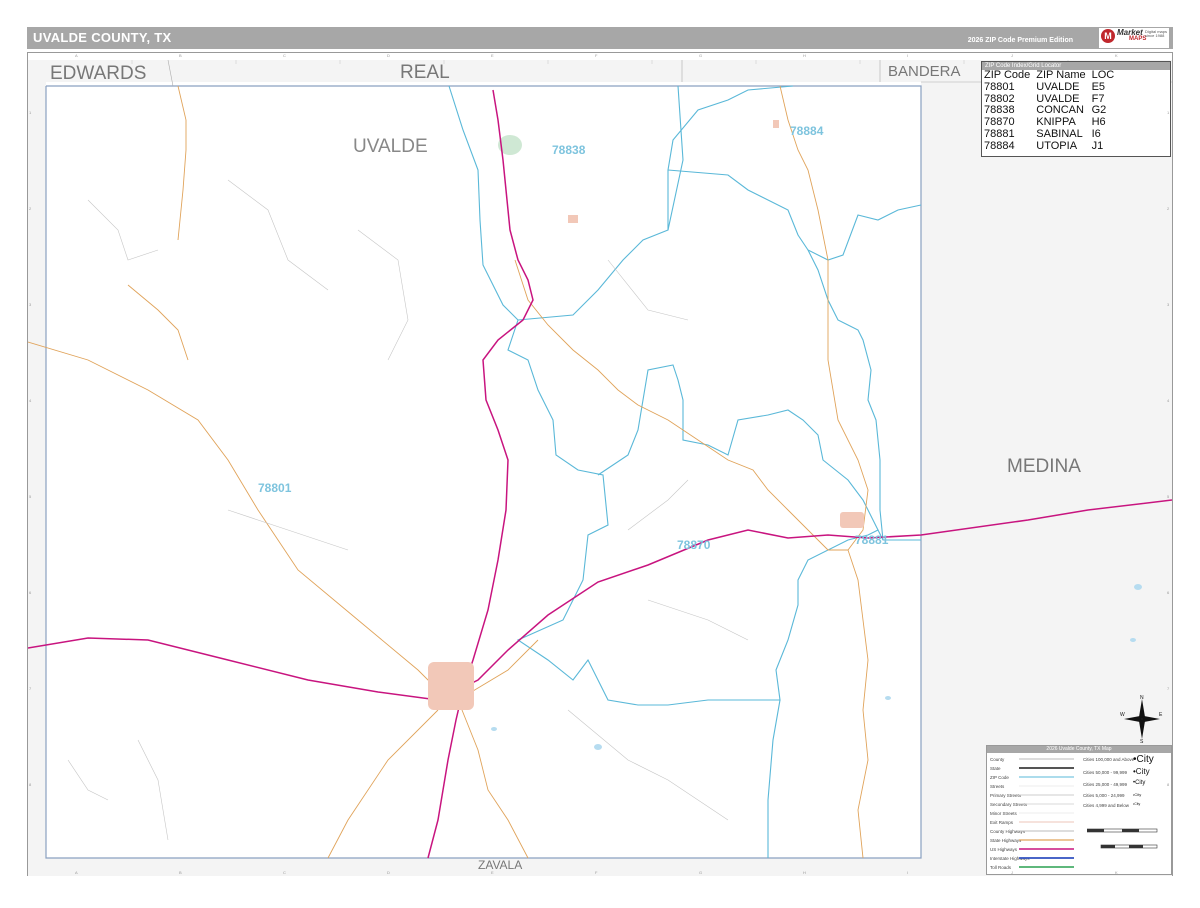 This screenshot has width=1200, height=908. I want to click on edition-label: 2026 ZIP Code Premium Edition, so click(1020, 40).